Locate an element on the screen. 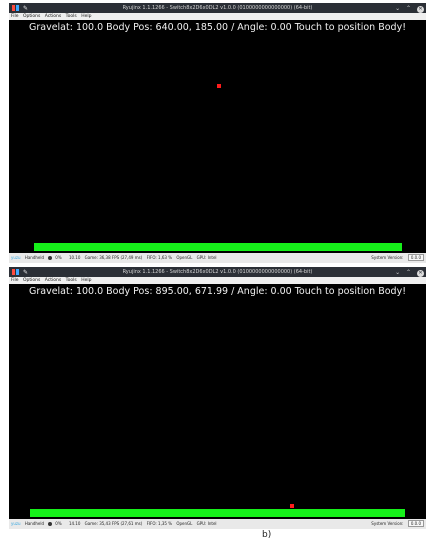 This screenshot has height=540, width=434. game-fps: Game: 36,38 FPS (27,49 ms) is located at coordinates (113, 257).